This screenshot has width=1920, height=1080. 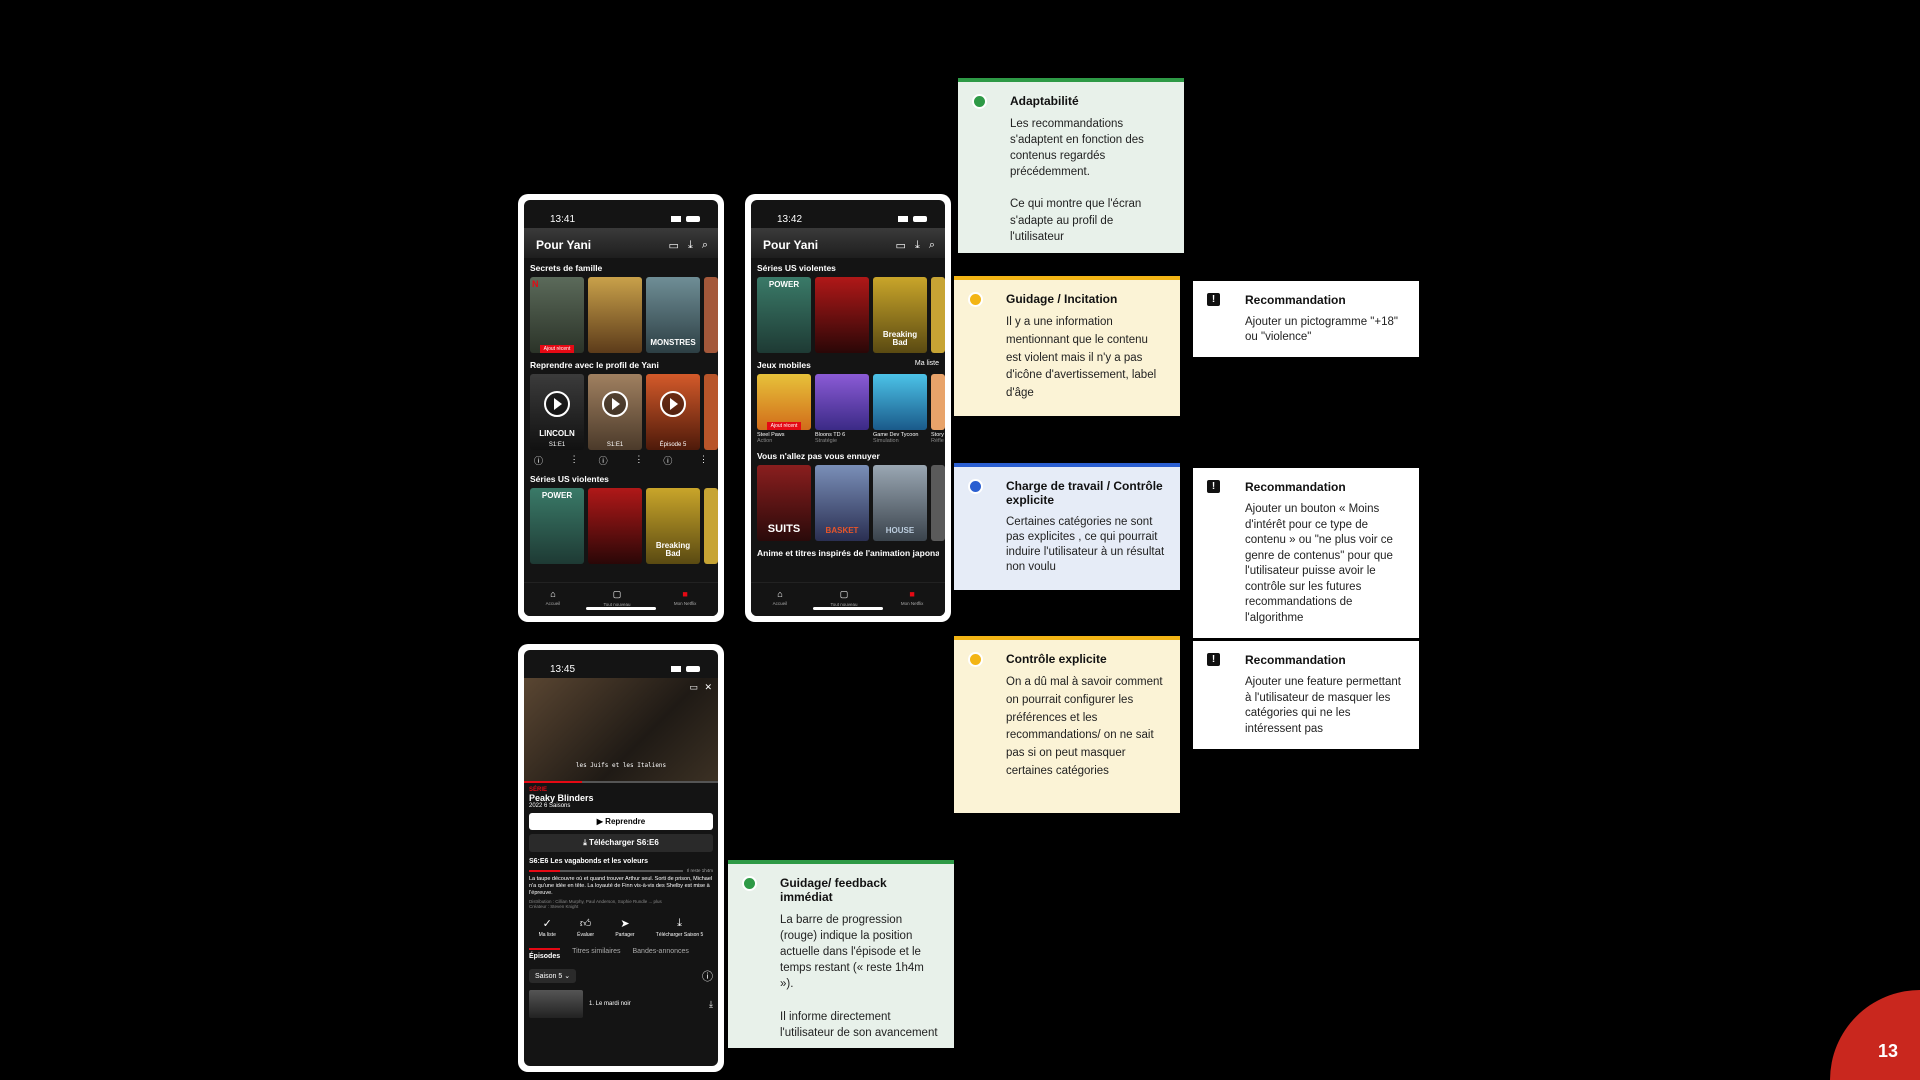 I want to click on row-title: Secrets de famille, so click(x=566, y=268).